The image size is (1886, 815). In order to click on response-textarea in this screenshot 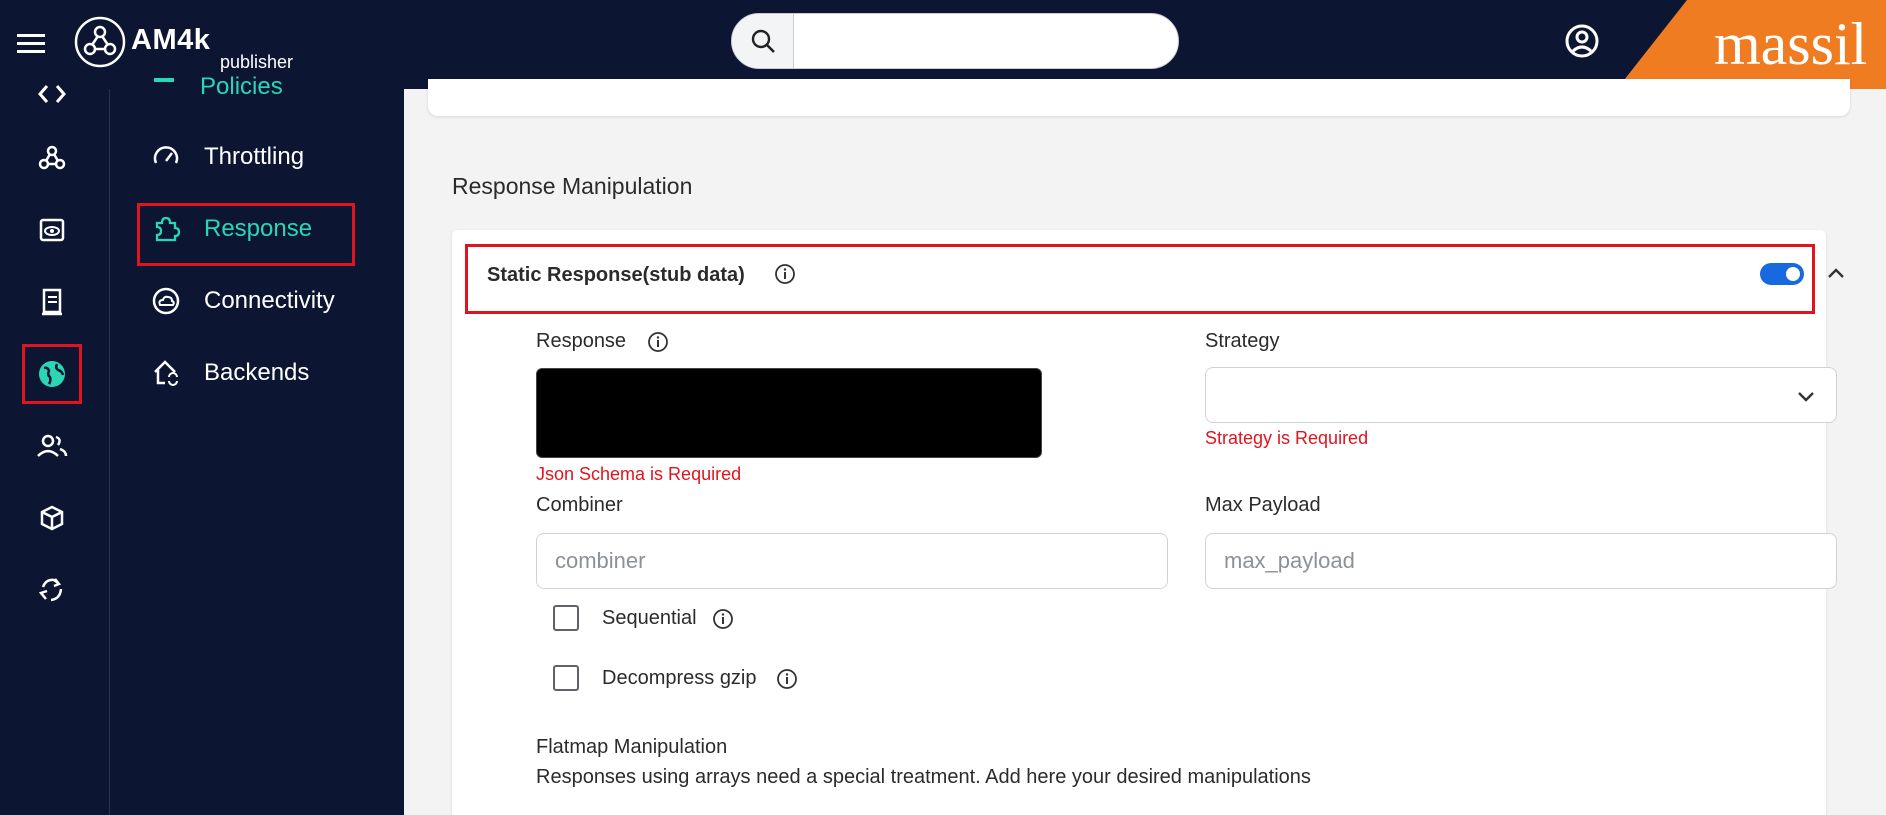, I will do `click(789, 413)`.